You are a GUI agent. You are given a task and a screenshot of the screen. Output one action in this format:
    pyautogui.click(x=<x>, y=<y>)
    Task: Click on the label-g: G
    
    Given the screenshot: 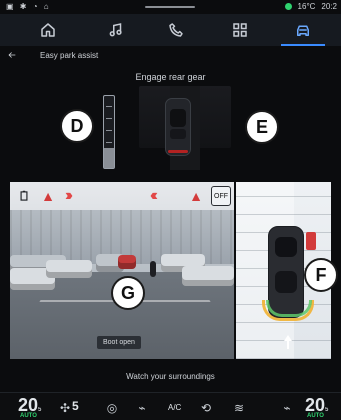 What is the action you would take?
    pyautogui.click(x=128, y=293)
    